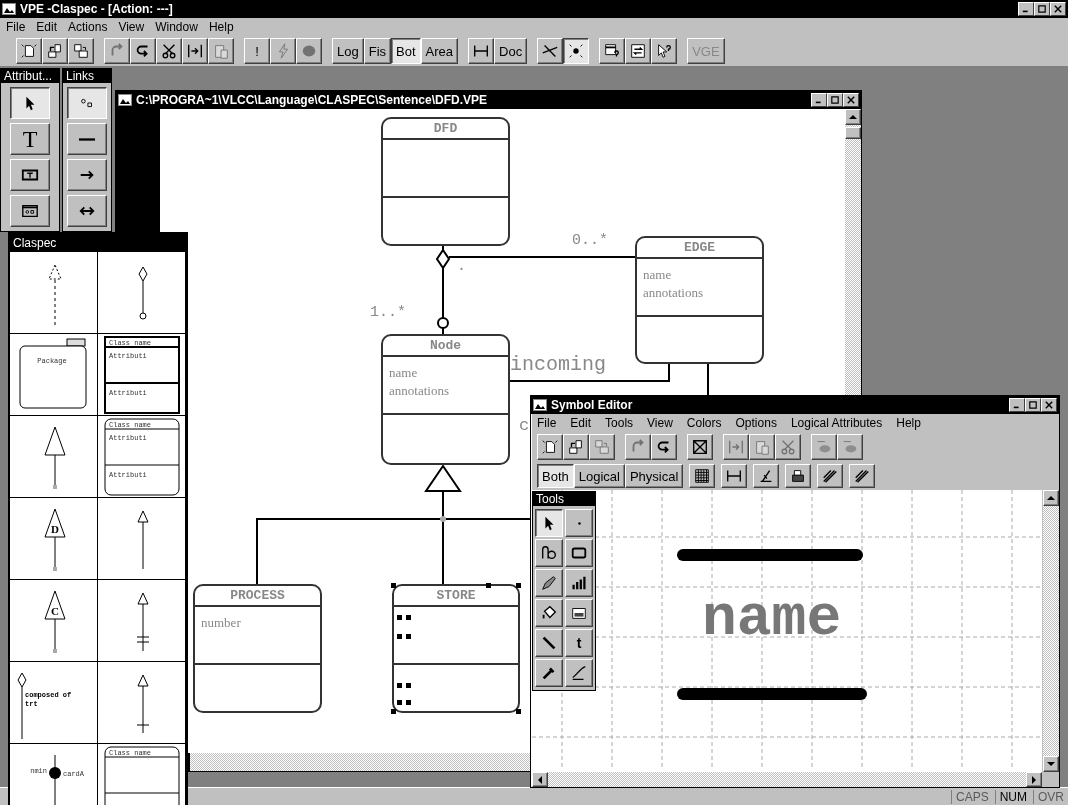 The width and height of the screenshot is (1068, 805). What do you see at coordinates (176, 27) in the screenshot?
I see `menu-item: Window` at bounding box center [176, 27].